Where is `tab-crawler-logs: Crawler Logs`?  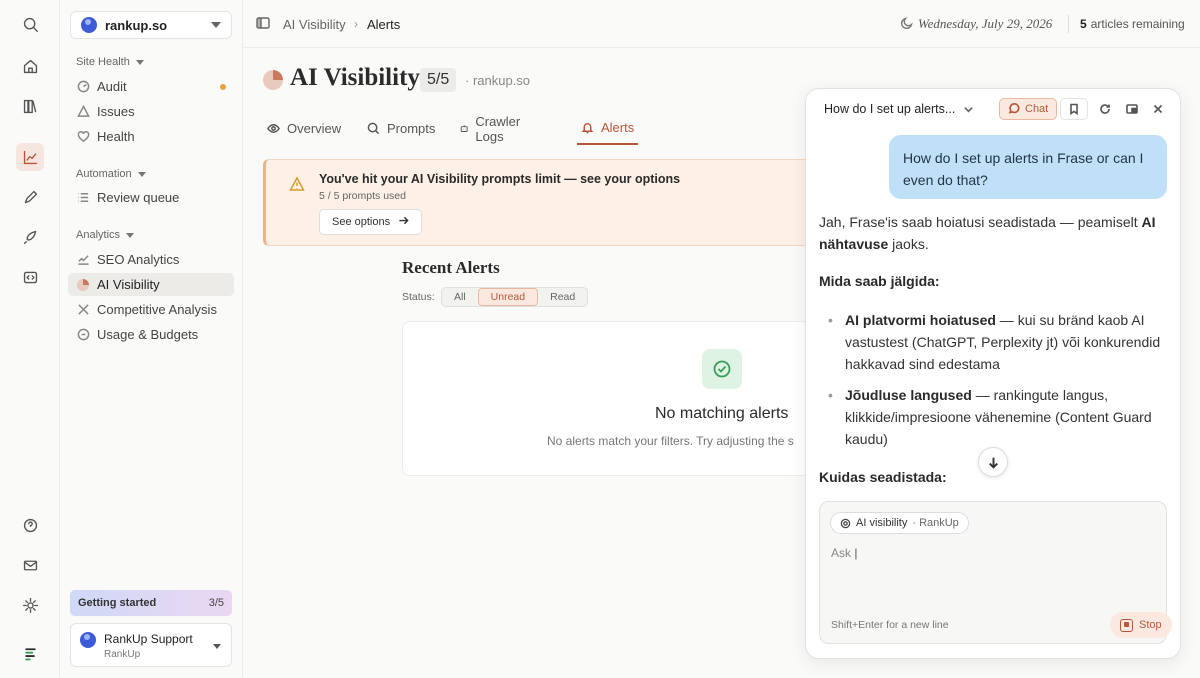 tab-crawler-logs: Crawler Logs is located at coordinates (492, 128).